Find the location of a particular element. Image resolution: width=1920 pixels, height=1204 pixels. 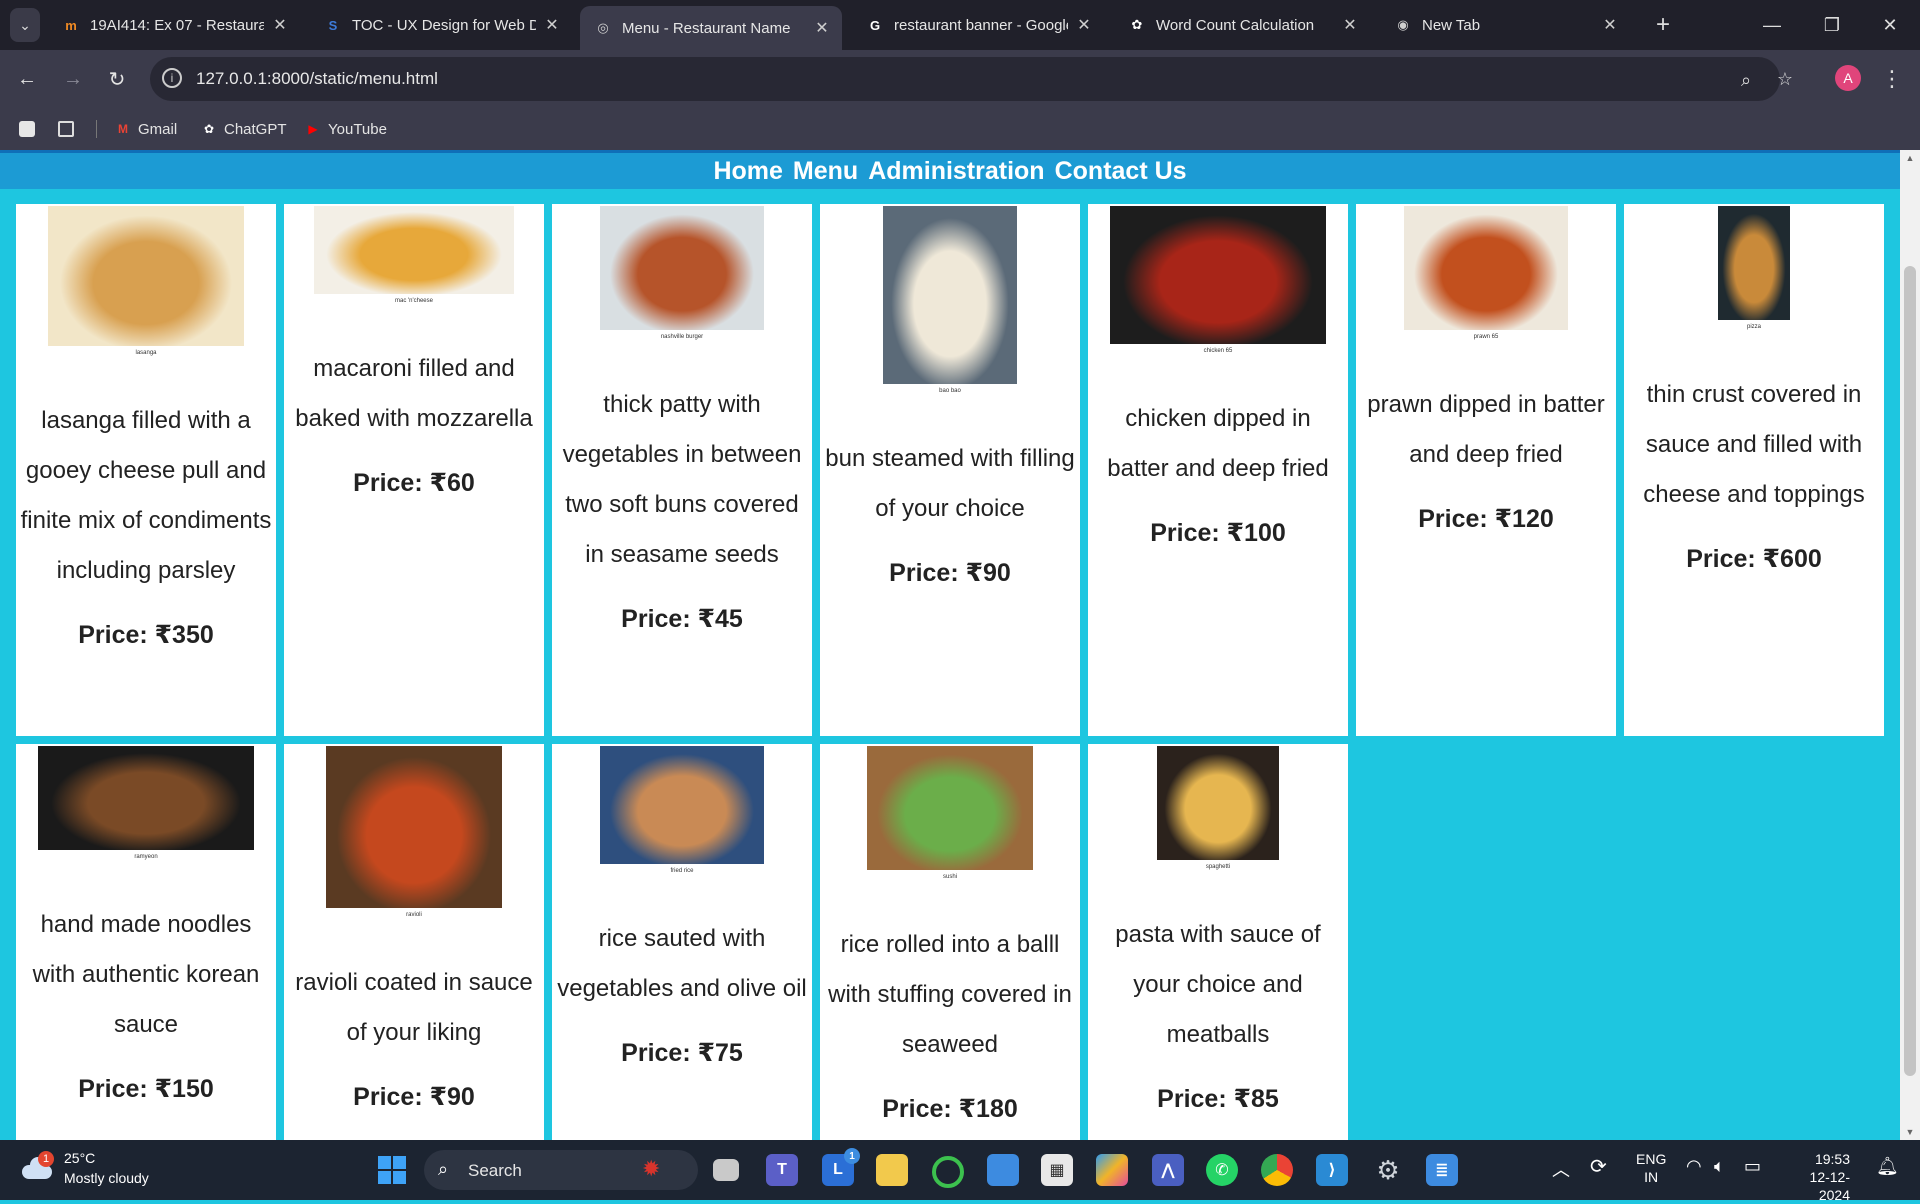

notification-bell-icon: 🔔︎ is located at coordinates (1887, 1166).